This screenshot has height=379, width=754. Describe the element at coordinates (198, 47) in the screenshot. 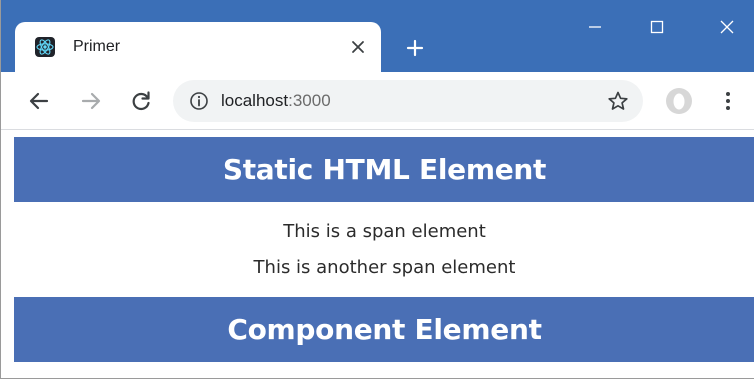

I see `tab-primer: Primer` at that location.